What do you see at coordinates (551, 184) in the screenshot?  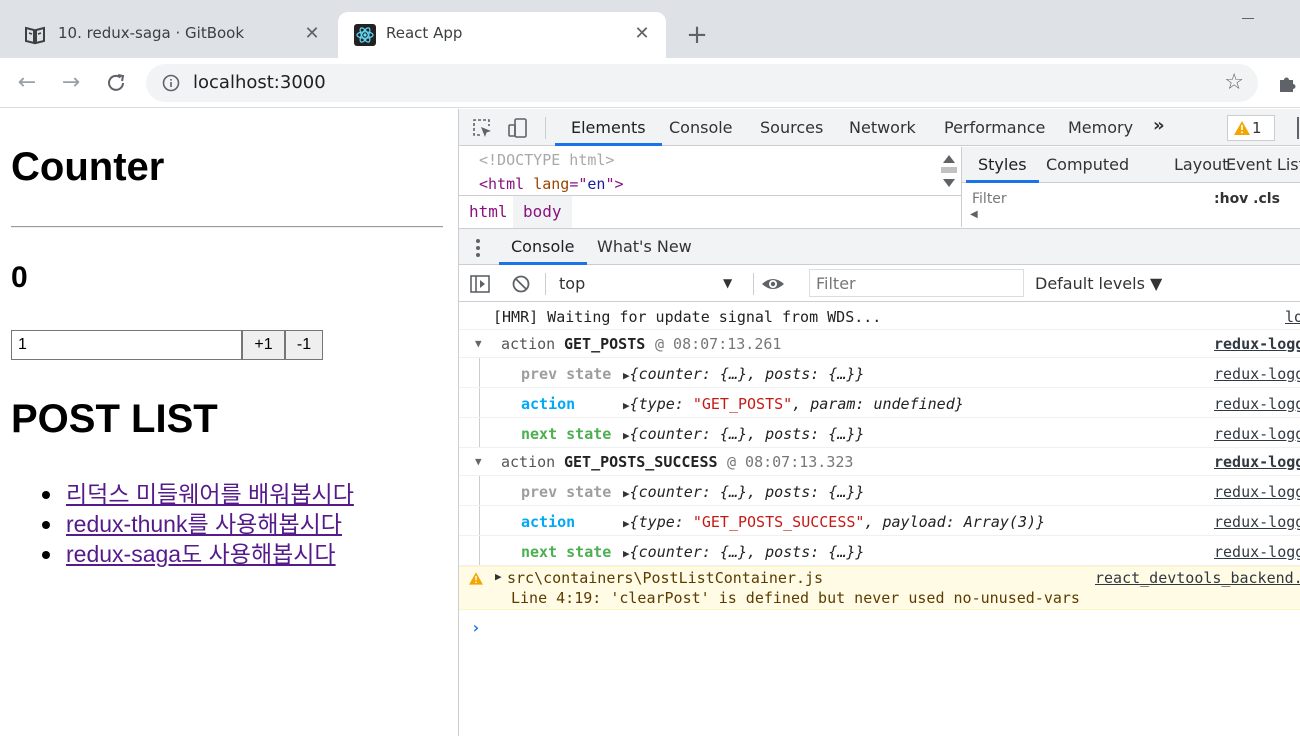 I see `html-node: <html lang="en">` at bounding box center [551, 184].